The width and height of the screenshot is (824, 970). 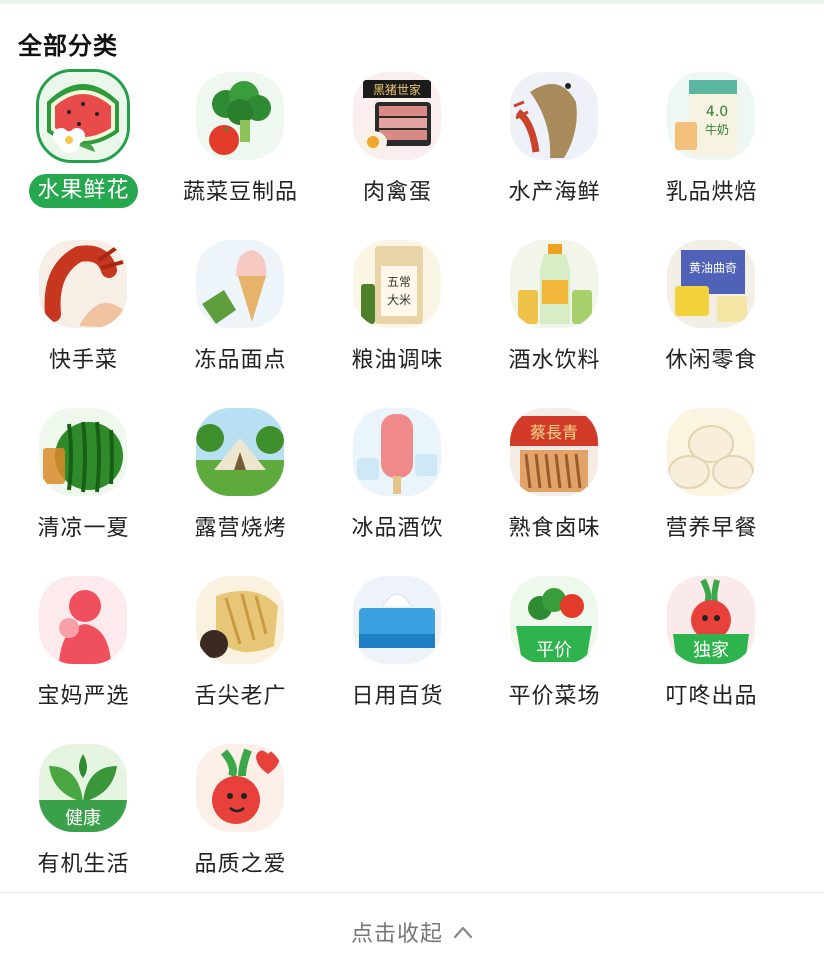 I want to click on category-label-wrap: 露营烧烤, so click(x=240, y=526).